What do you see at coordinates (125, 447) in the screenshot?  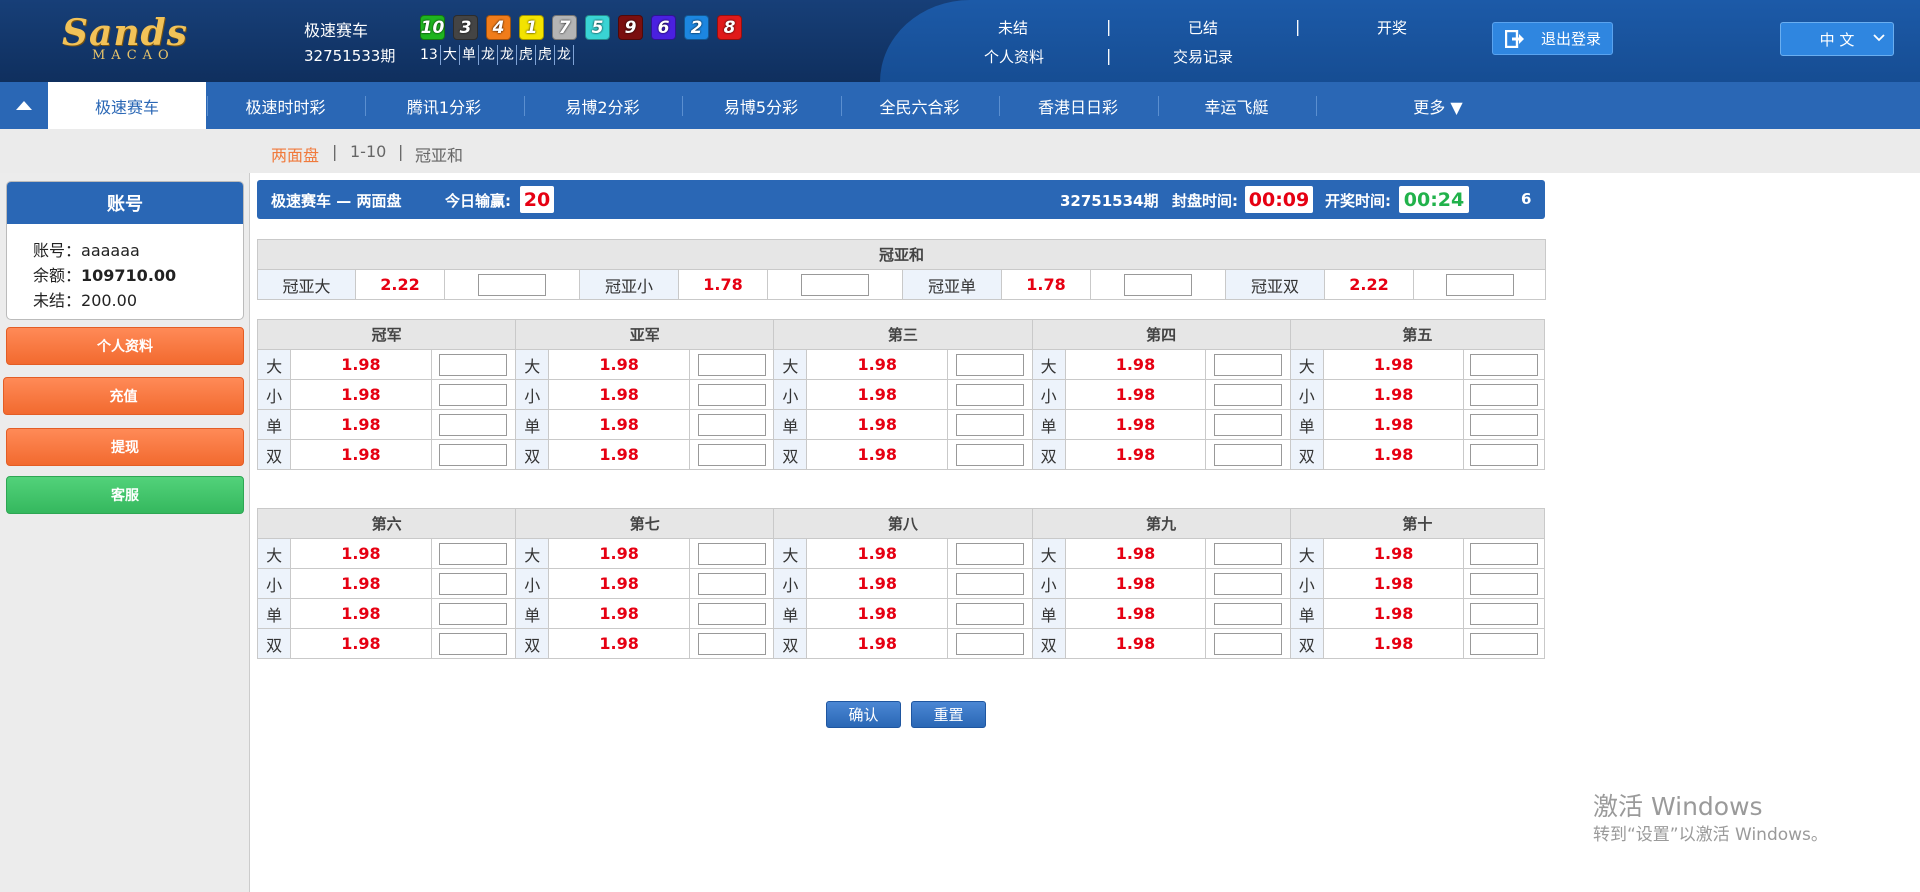 I see `withdraw-button: 提现` at bounding box center [125, 447].